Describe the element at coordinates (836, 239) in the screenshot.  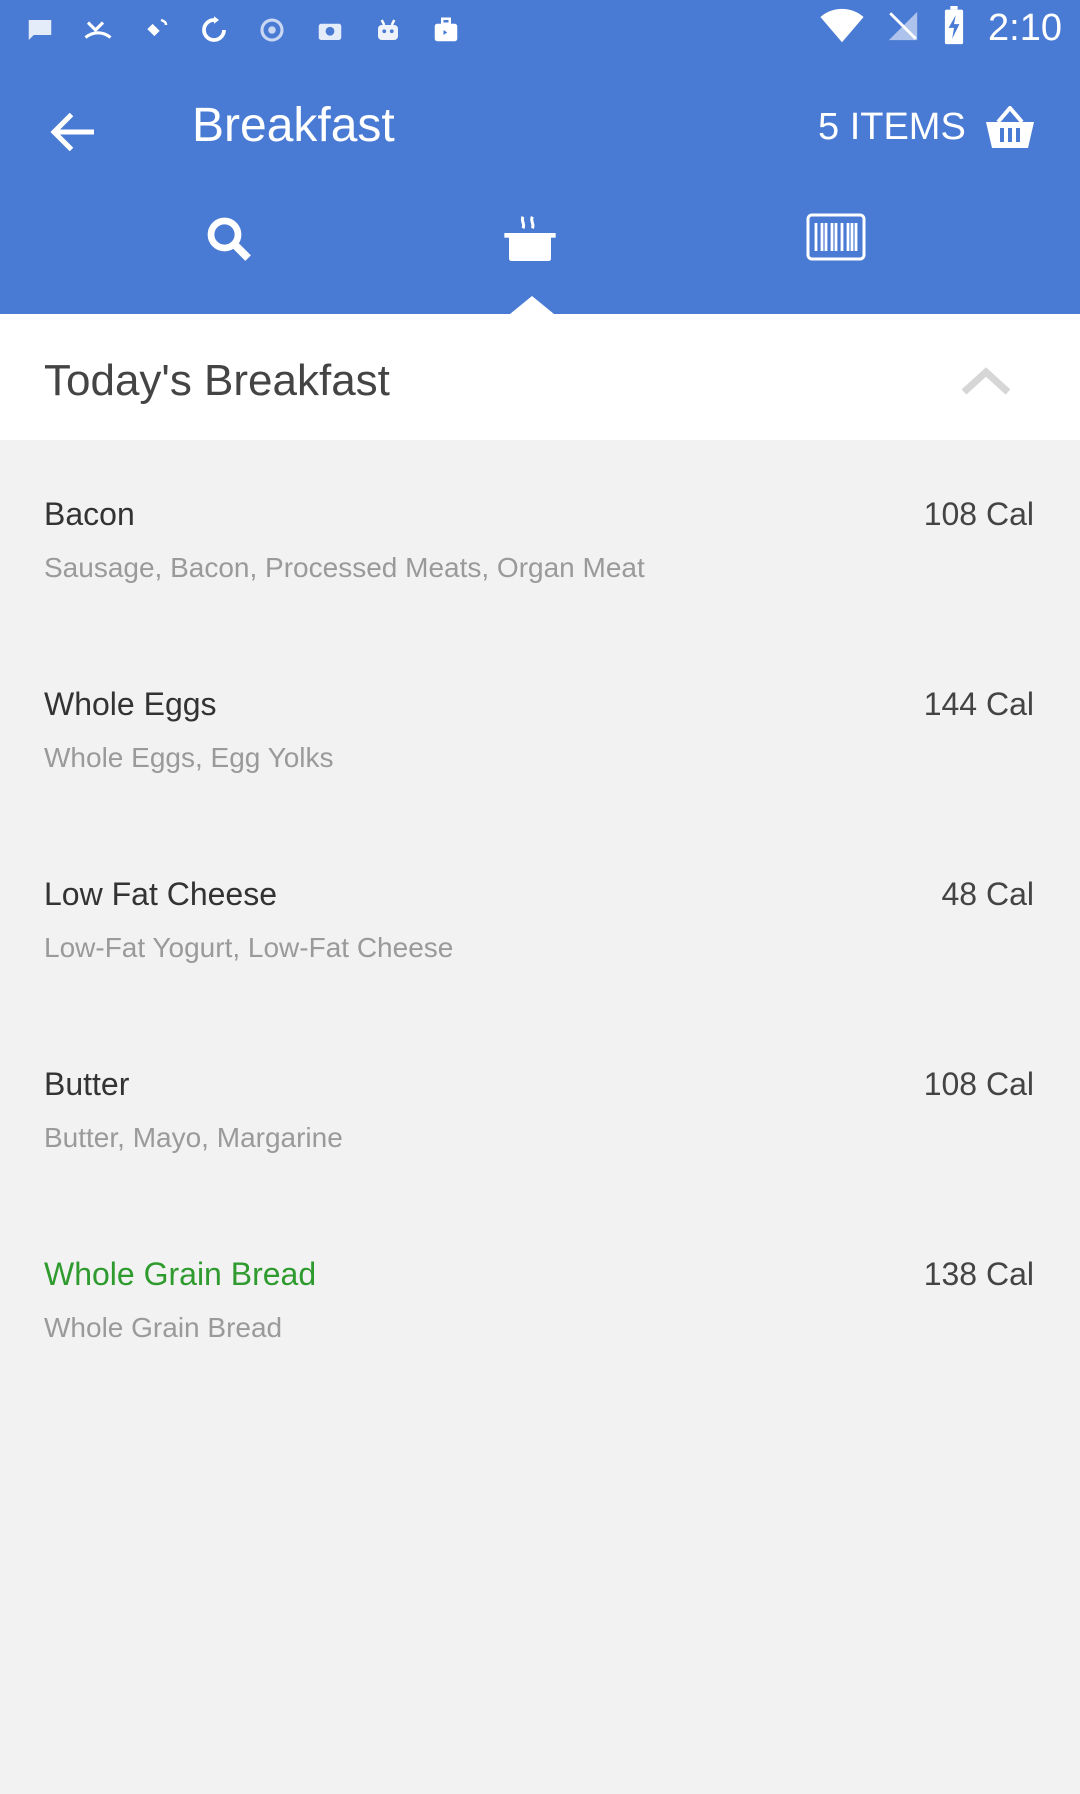
I see `barcode-icon` at that location.